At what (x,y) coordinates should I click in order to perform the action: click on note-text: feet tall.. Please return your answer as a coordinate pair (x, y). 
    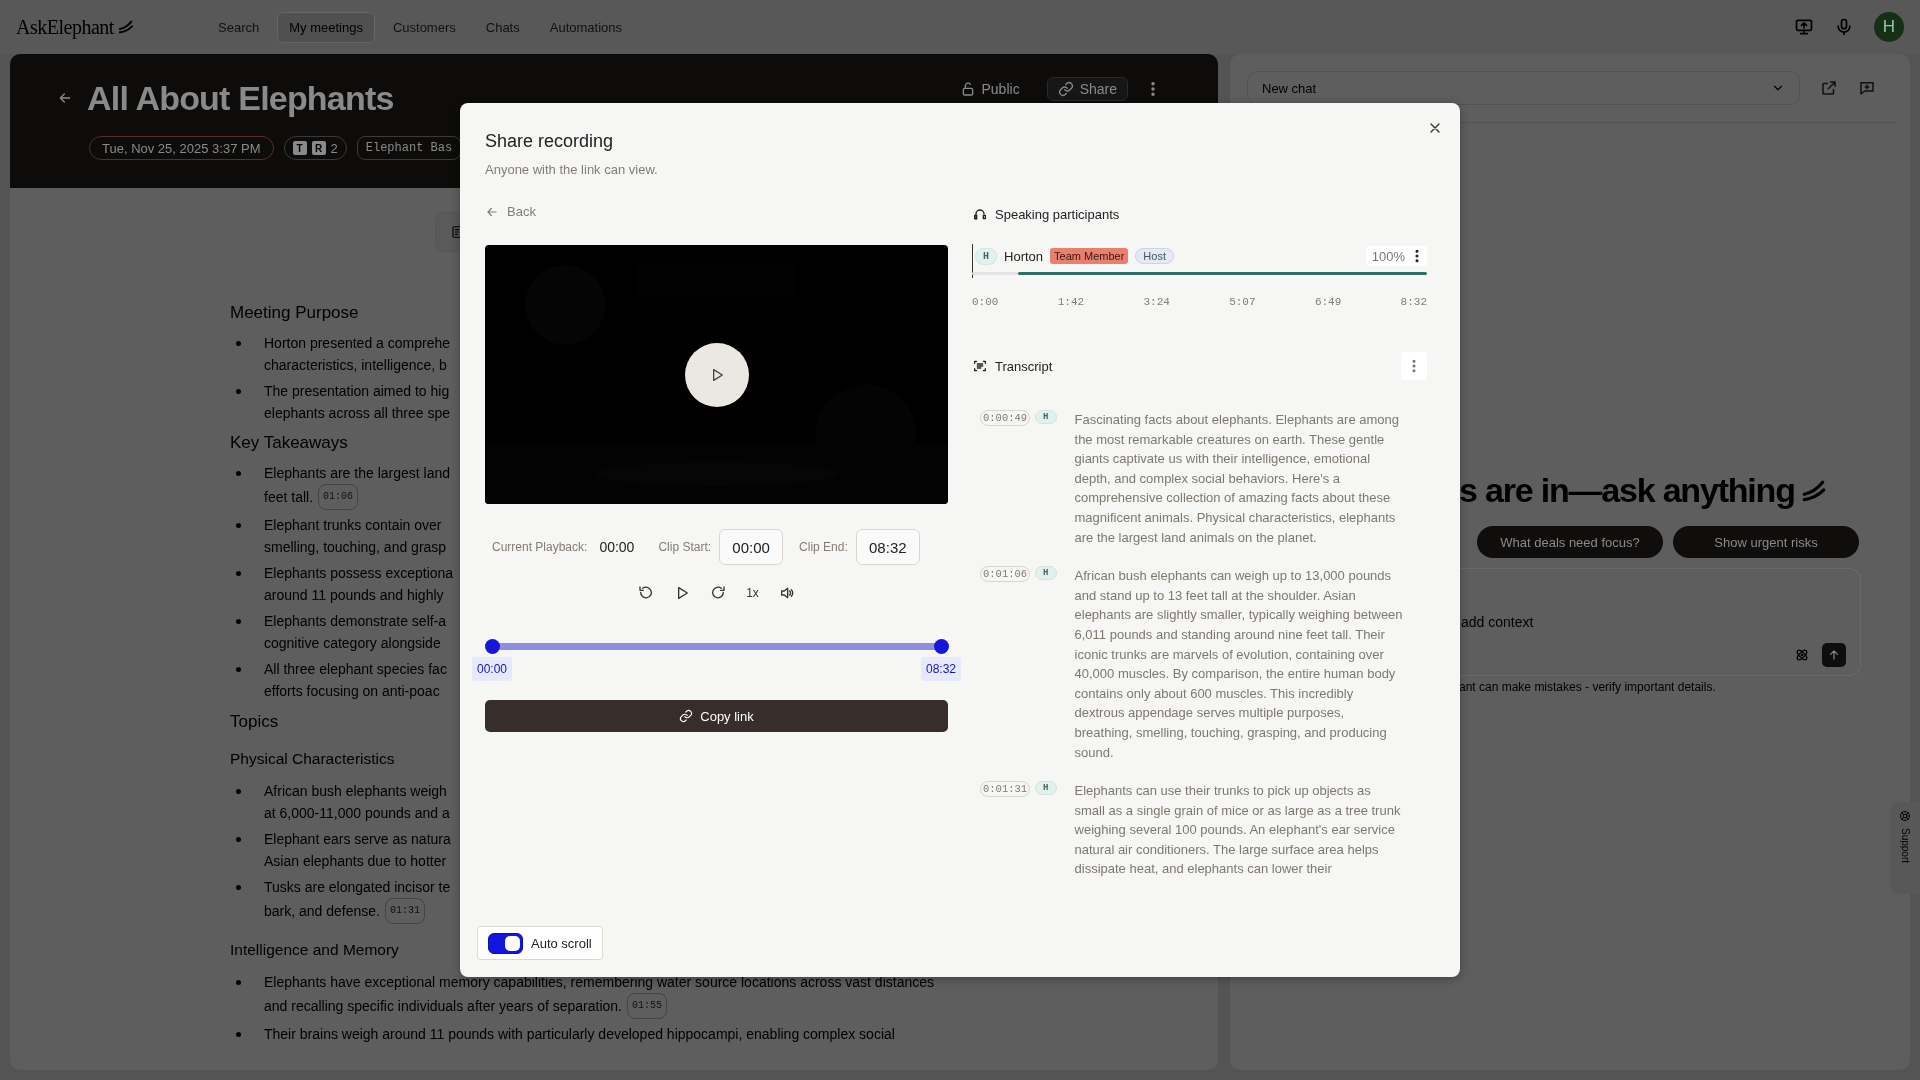
    Looking at the image, I should click on (289, 497).